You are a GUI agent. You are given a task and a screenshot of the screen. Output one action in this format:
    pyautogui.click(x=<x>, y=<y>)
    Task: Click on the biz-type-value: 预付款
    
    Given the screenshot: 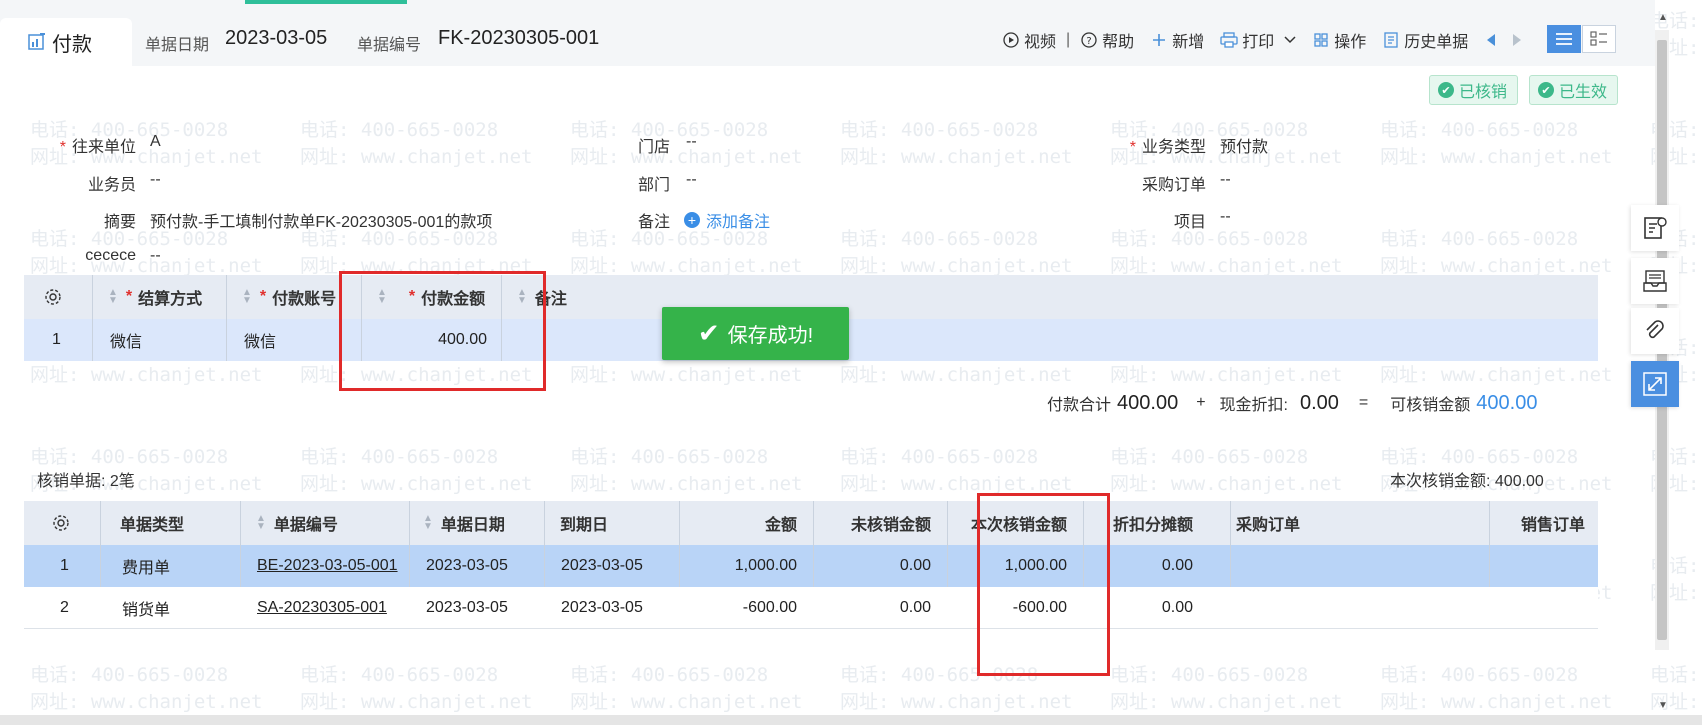 What is the action you would take?
    pyautogui.click(x=1244, y=145)
    